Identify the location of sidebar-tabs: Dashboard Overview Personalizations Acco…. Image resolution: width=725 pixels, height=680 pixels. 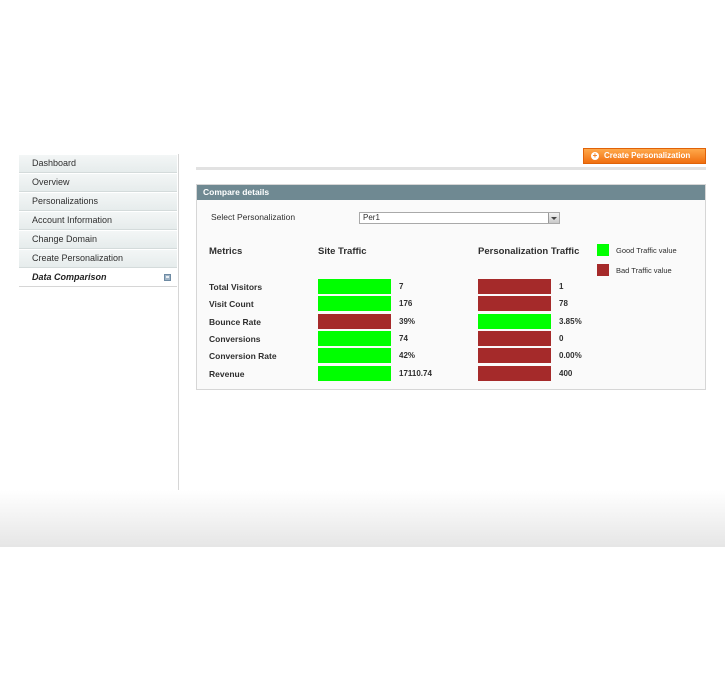
(98, 220).